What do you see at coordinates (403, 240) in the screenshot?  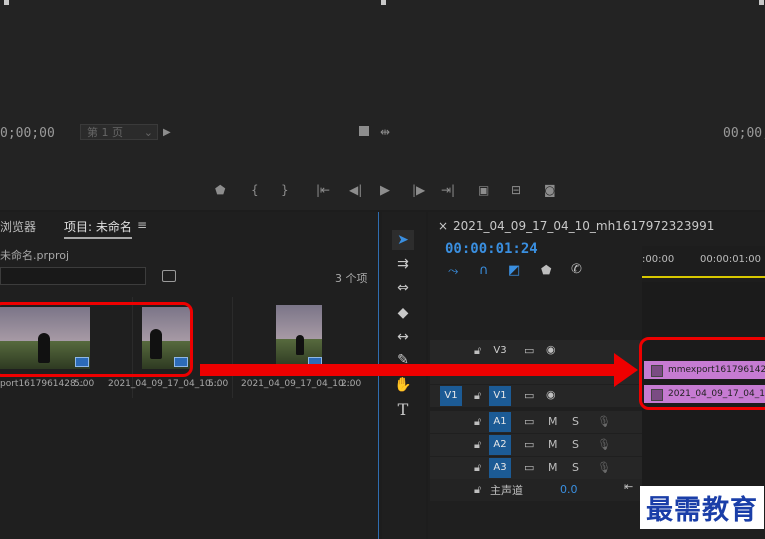 I see `selection-tool-icon: ➤` at bounding box center [403, 240].